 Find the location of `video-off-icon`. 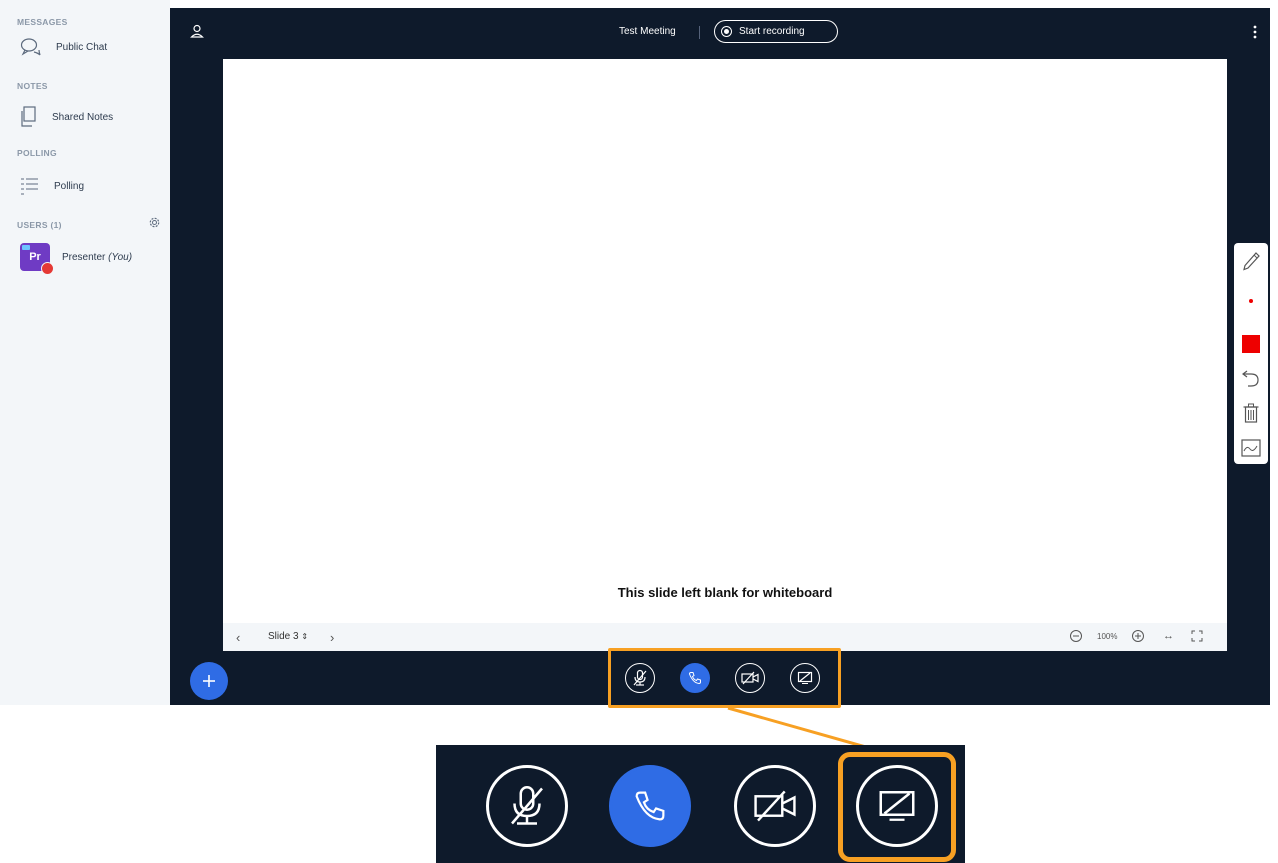

video-off-icon is located at coordinates (775, 806).